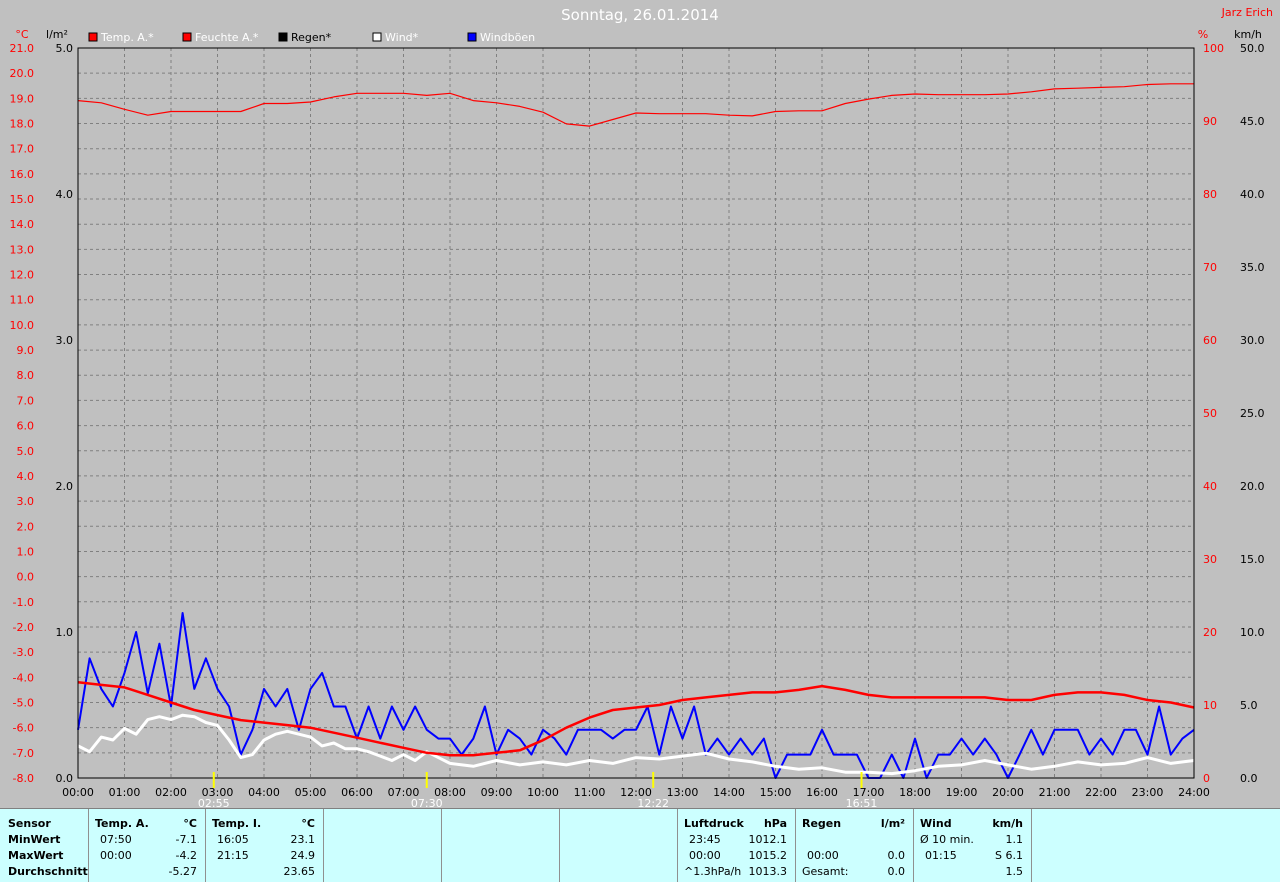 Image resolution: width=1280 pixels, height=882 pixels. What do you see at coordinates (36, 855) in the screenshot?
I see `stats-label-max: MaxWert` at bounding box center [36, 855].